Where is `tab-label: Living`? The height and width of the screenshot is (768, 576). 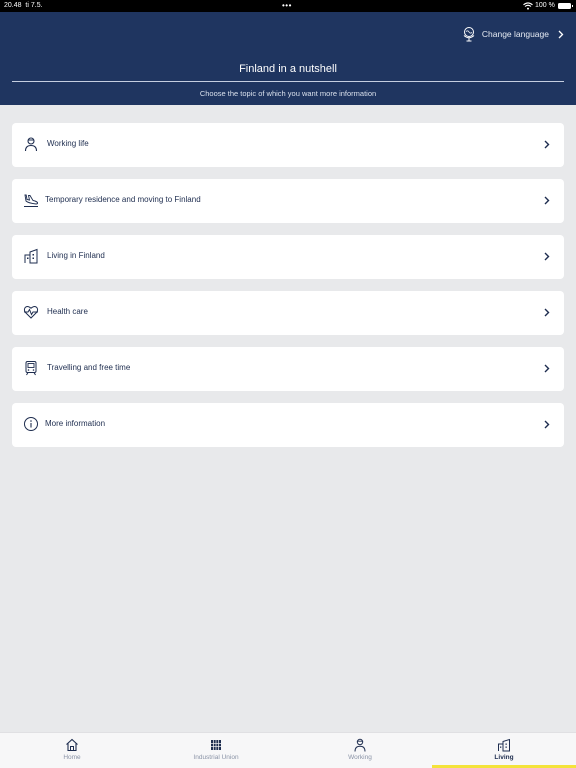 tab-label: Living is located at coordinates (504, 757).